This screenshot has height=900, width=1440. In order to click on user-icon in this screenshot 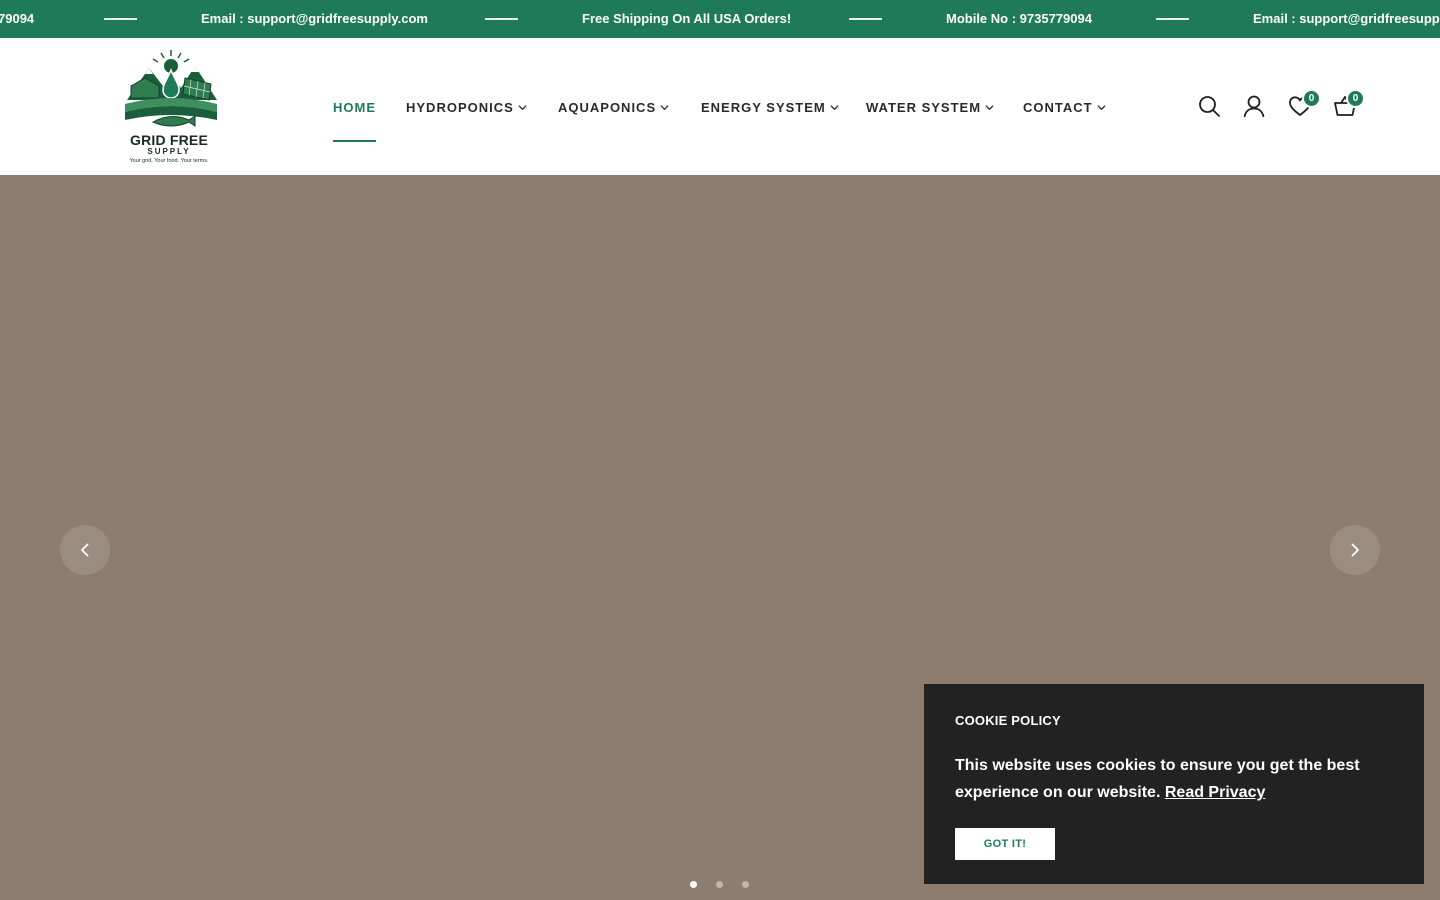, I will do `click(1254, 106)`.